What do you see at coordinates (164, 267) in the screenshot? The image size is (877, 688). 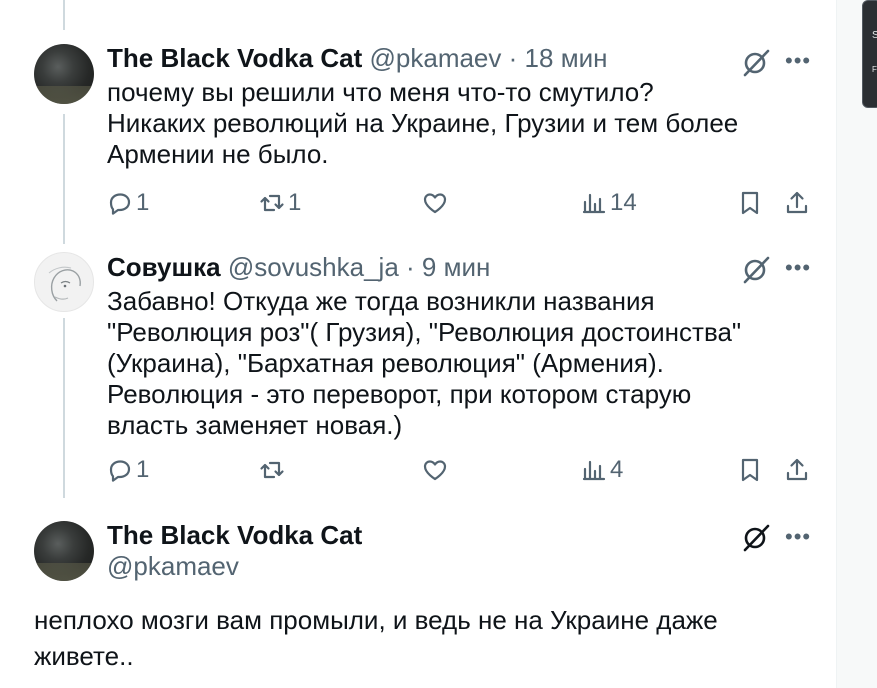 I see `author-name: Совушка` at bounding box center [164, 267].